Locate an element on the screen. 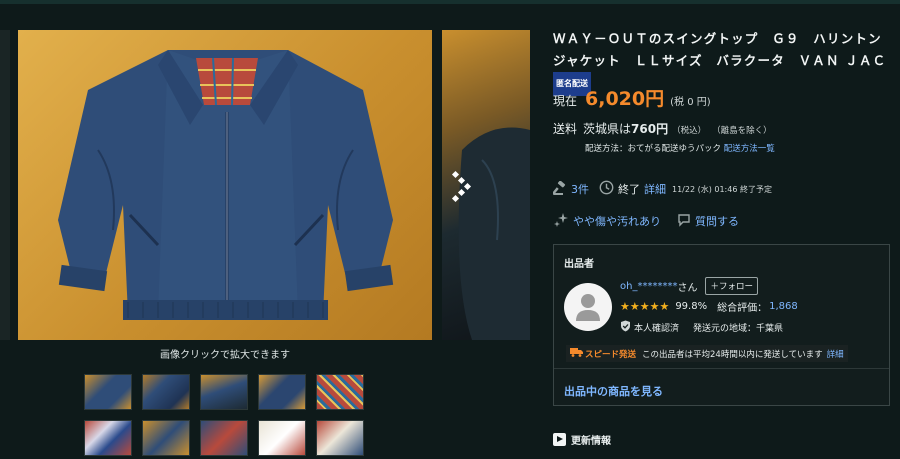 The width and height of the screenshot is (900, 459). follow-button: ＋フォロー is located at coordinates (731, 286).